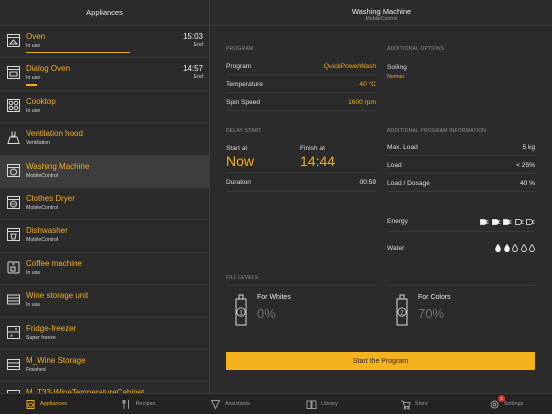 The image size is (552, 414). I want to click on program-row-label: Program, so click(239, 66).